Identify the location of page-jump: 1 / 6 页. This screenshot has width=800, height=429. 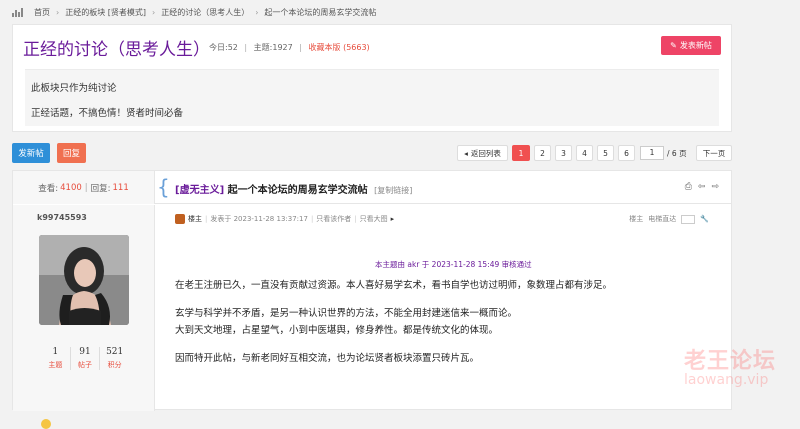
(666, 153).